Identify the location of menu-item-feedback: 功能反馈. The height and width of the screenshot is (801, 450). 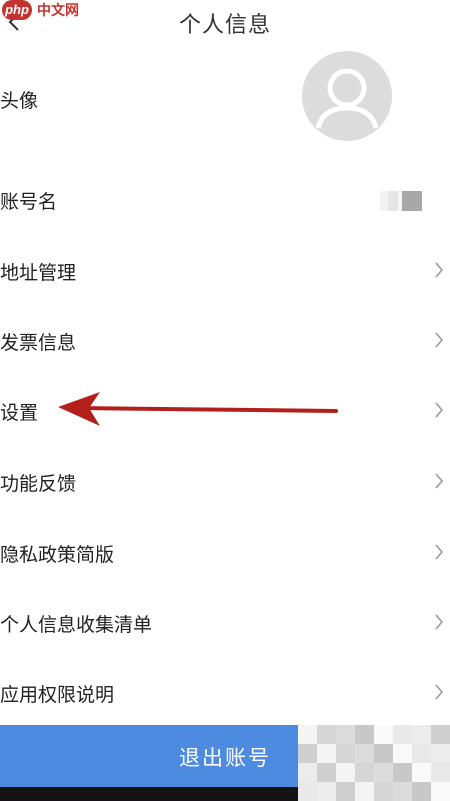
(225, 481).